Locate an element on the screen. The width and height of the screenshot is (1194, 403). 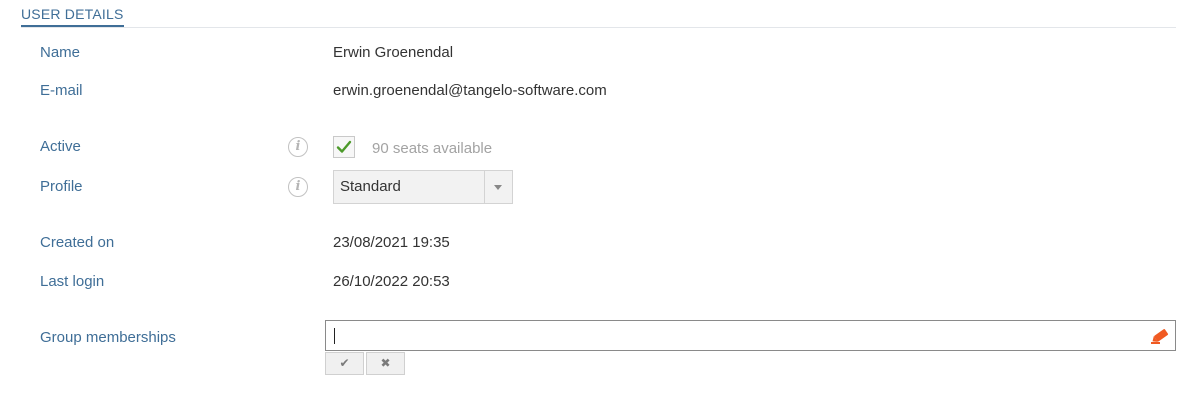
created-on-label: Created on is located at coordinates (77, 242).